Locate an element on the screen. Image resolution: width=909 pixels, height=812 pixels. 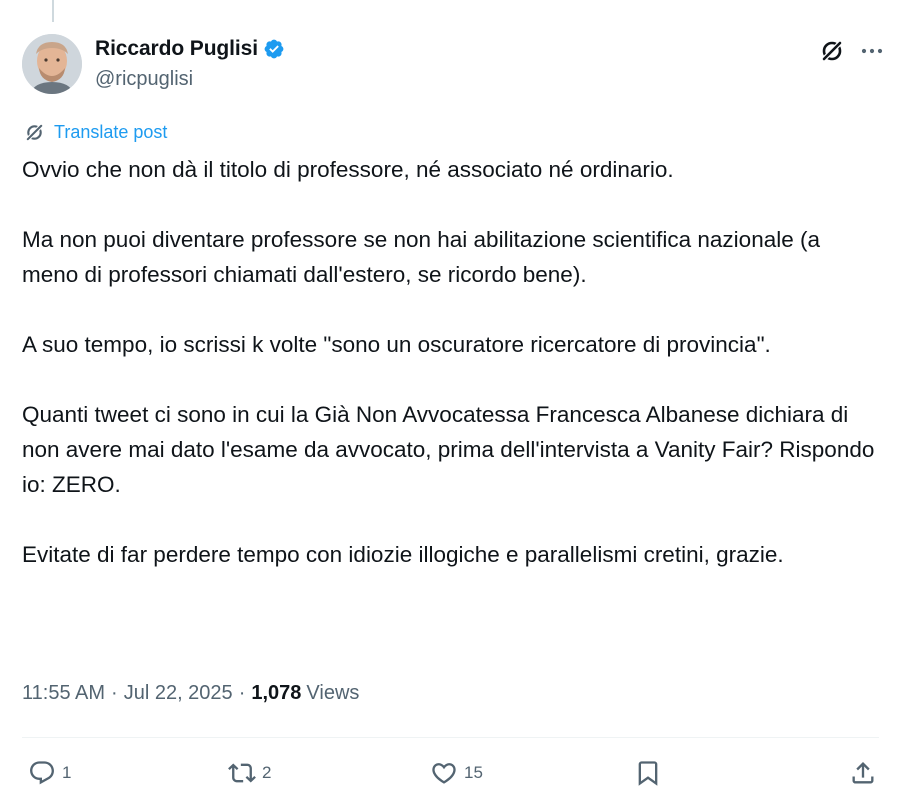
repost-button: 2 is located at coordinates (249, 773).